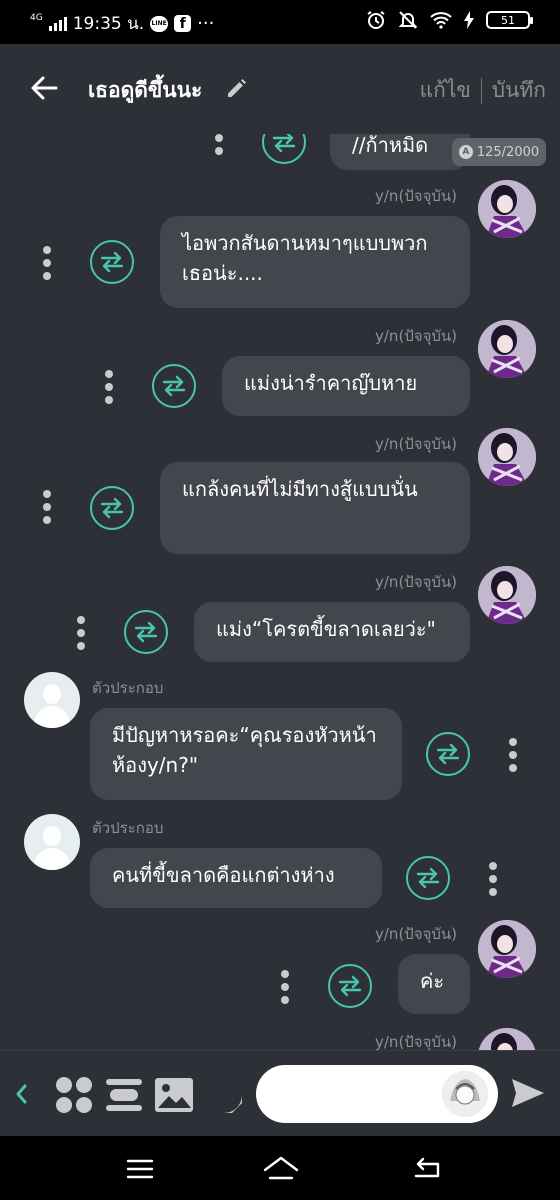 This screenshot has width=560, height=1200. What do you see at coordinates (74, 1095) in the screenshot?
I see `grid-icon` at bounding box center [74, 1095].